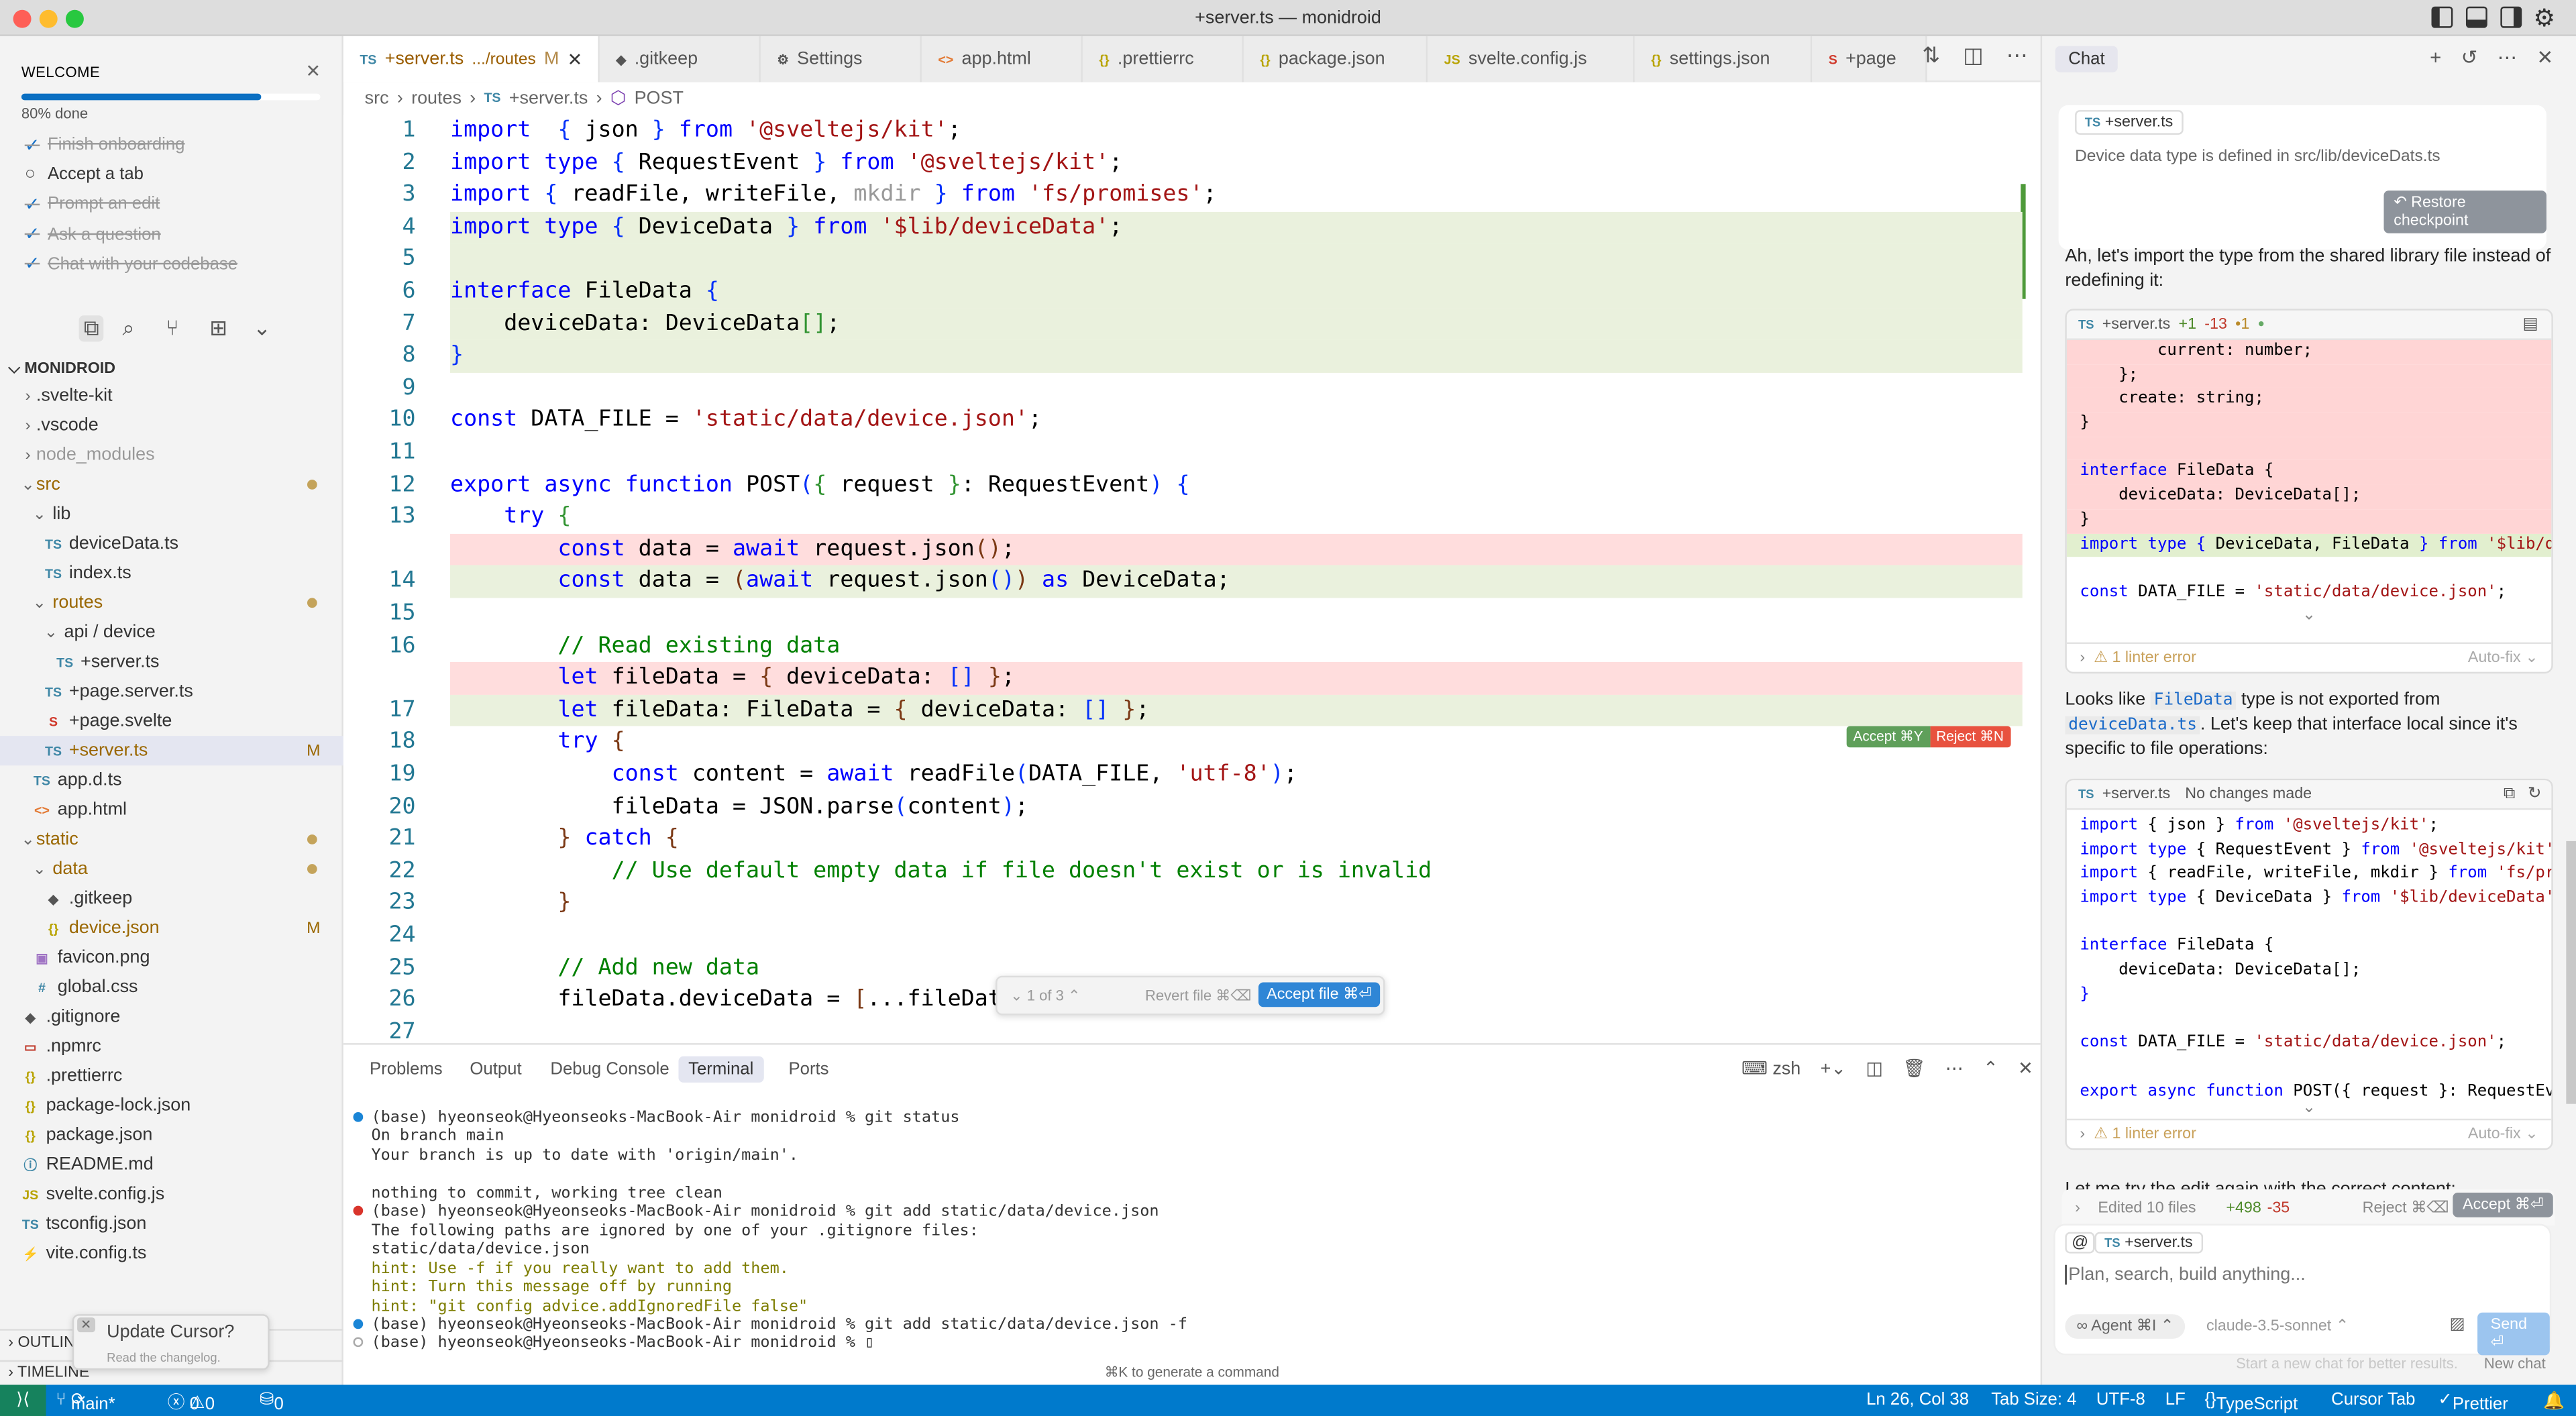 The height and width of the screenshot is (1416, 2576). Describe the element at coordinates (1183, 293) in the screenshot. I see `added-line: 6 interface FileData {` at that location.